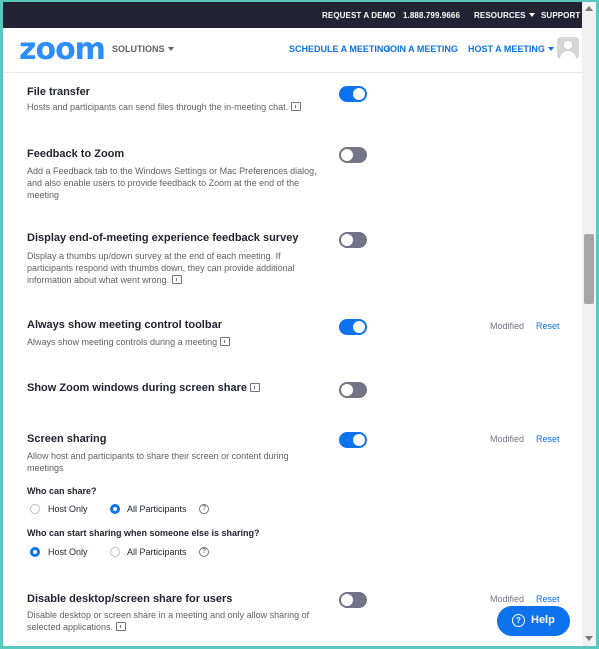 The width and height of the screenshot is (599, 649). I want to click on phone-number: 1.888.799.9666, so click(431, 15).